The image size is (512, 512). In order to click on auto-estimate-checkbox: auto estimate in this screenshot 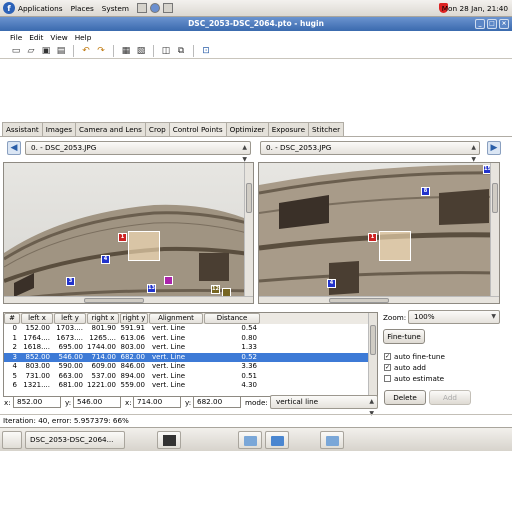, I will do `click(414, 378)`.